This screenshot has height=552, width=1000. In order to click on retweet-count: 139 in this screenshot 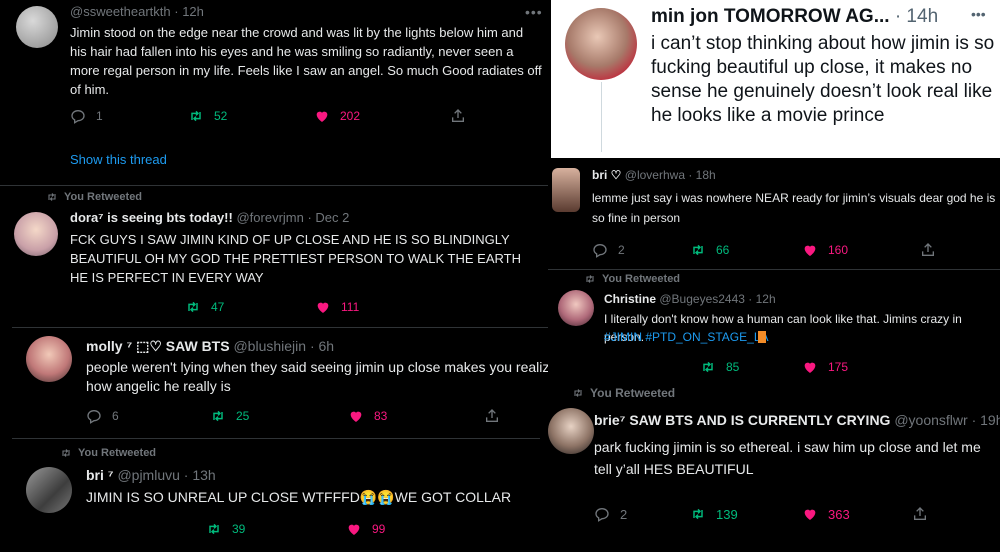, I will do `click(727, 514)`.